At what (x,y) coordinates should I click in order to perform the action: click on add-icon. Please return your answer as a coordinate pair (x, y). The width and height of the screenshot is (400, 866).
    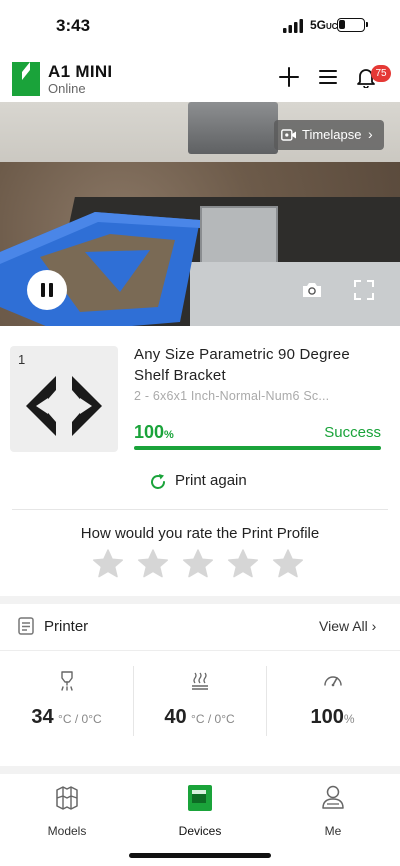
    Looking at the image, I should click on (289, 77).